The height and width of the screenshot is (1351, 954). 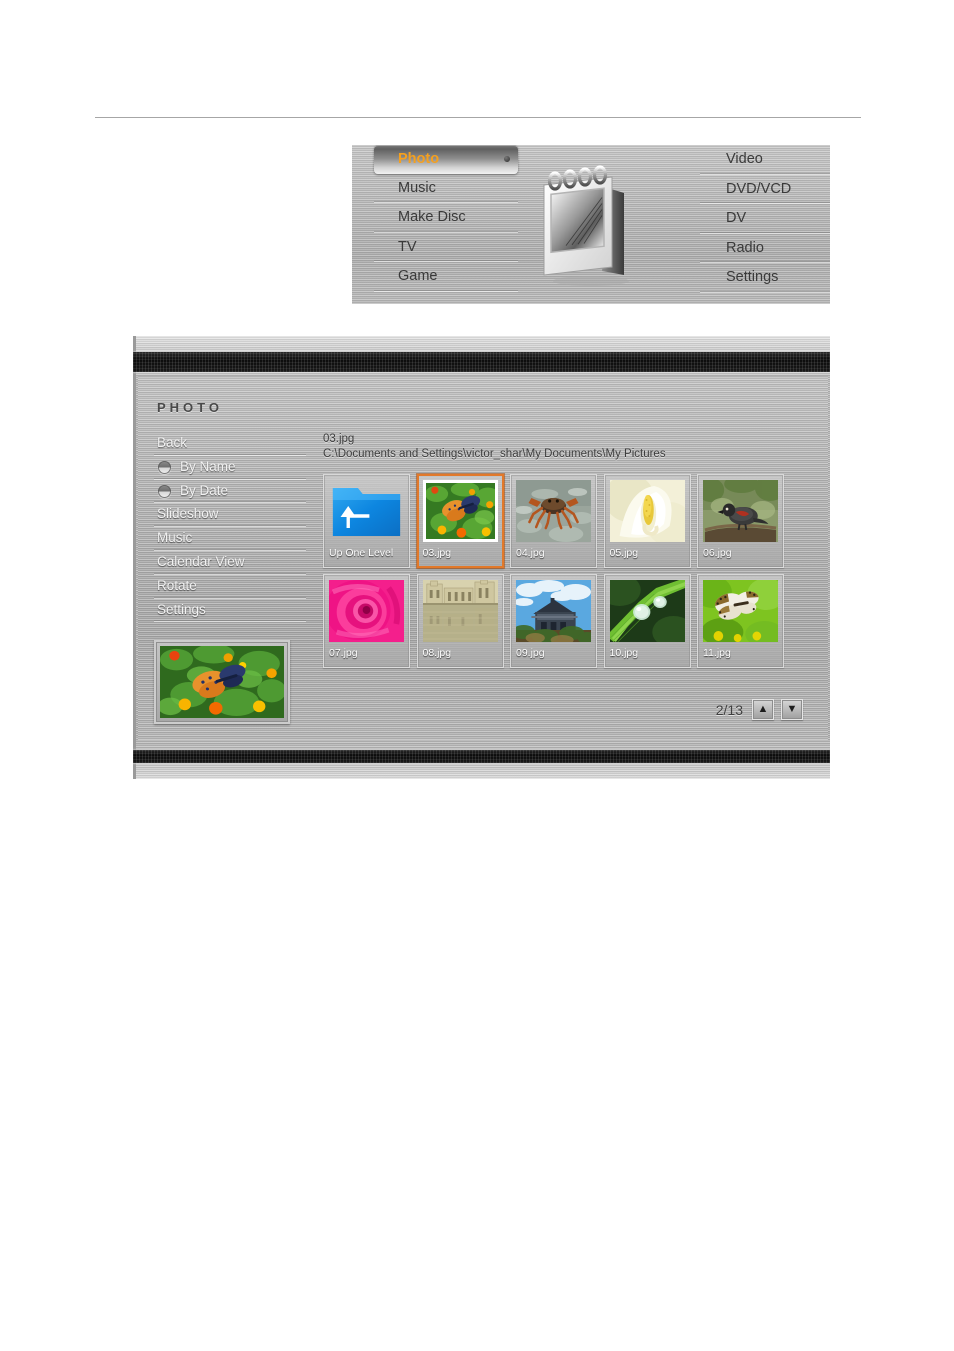 I want to click on thumbnail-cell-10: 10.jpg, so click(x=647, y=621).